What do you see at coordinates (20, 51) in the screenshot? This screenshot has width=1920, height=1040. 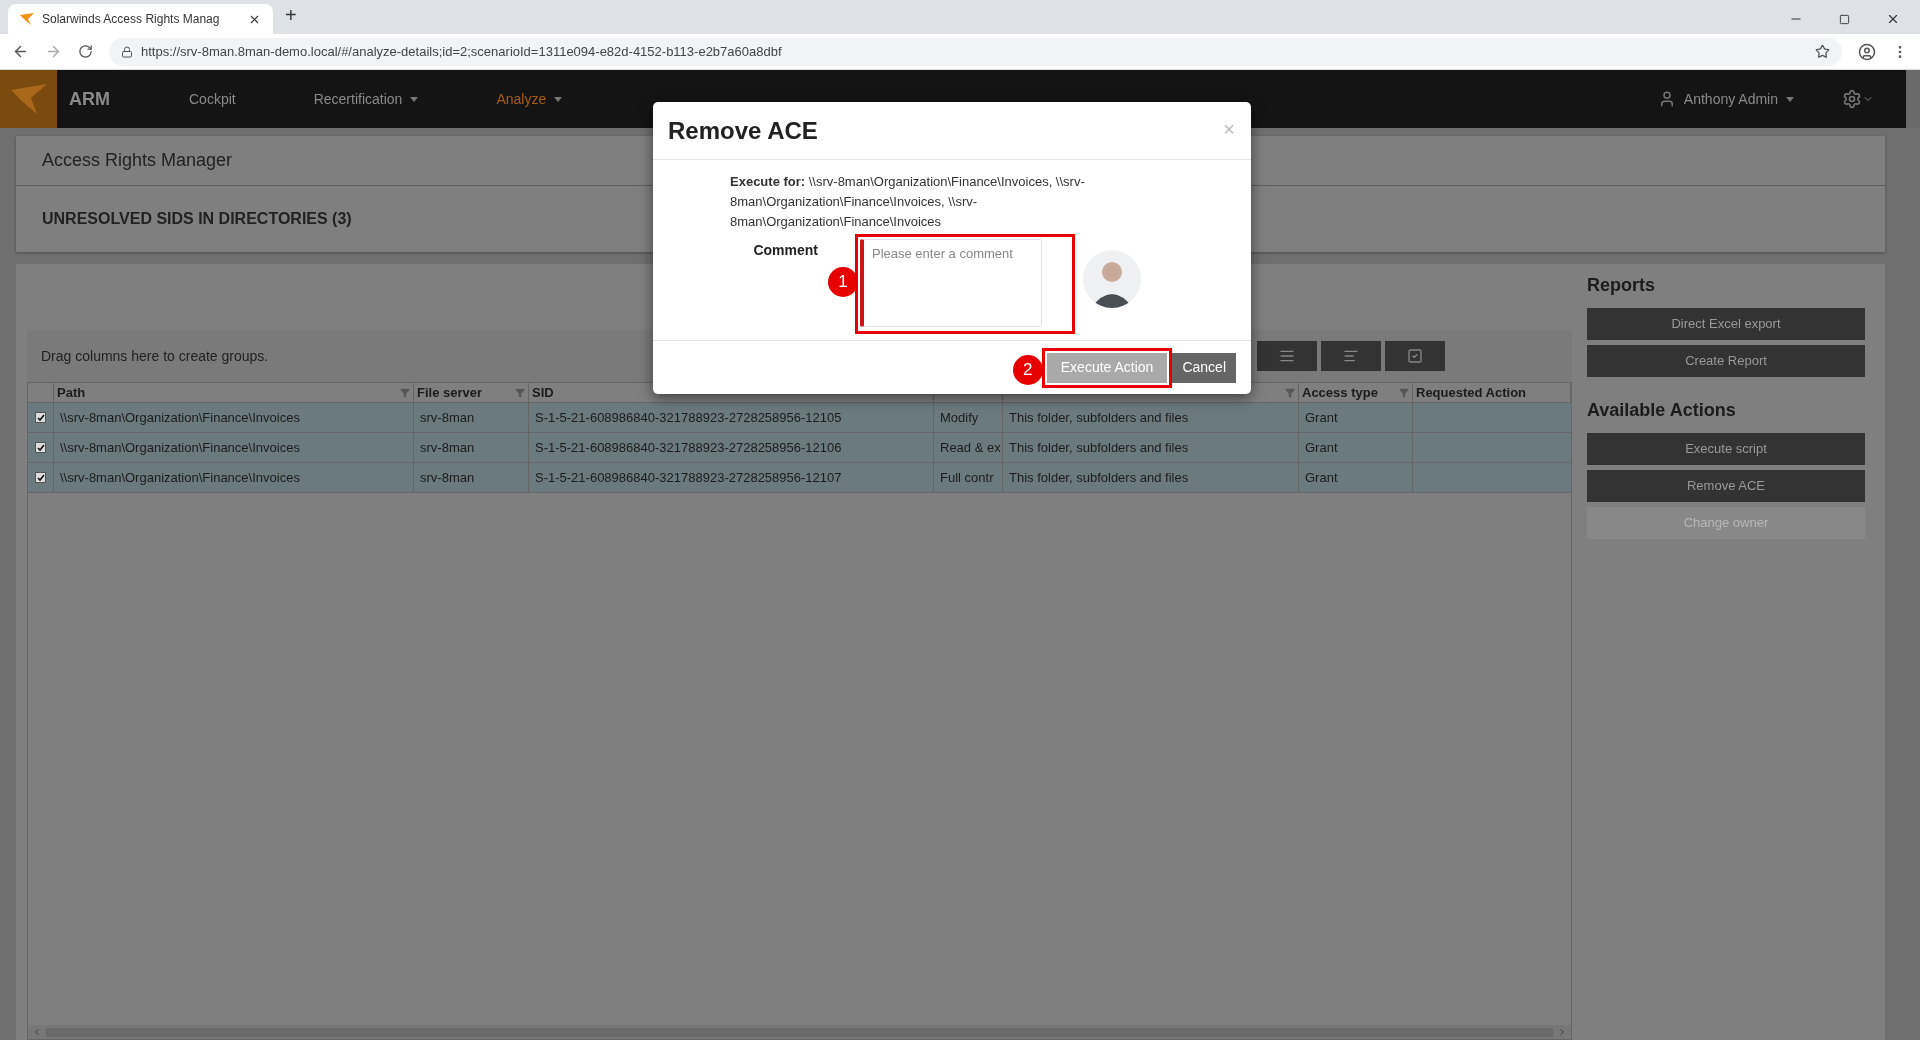 I see `back-icon` at bounding box center [20, 51].